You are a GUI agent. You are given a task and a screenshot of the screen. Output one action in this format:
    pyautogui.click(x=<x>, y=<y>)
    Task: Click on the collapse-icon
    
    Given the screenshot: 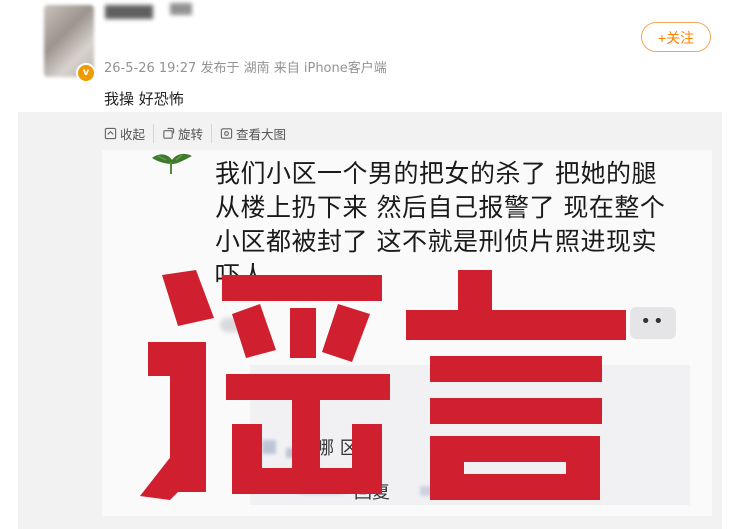 What is the action you would take?
    pyautogui.click(x=110, y=133)
    